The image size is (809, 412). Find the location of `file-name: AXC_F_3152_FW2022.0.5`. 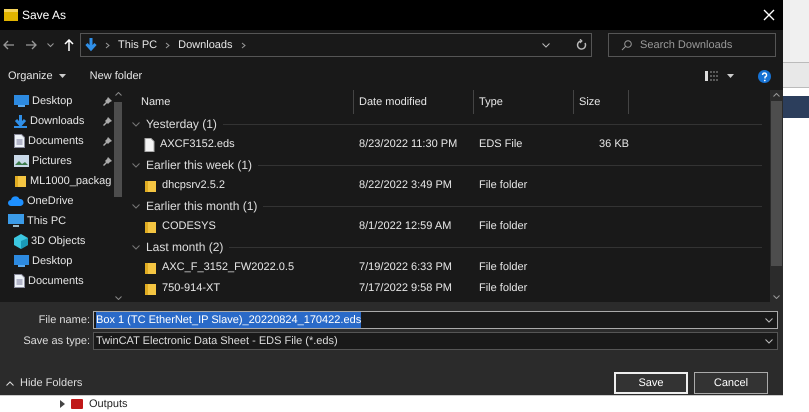

file-name: AXC_F_3152_FW2022.0.5 is located at coordinates (228, 268).